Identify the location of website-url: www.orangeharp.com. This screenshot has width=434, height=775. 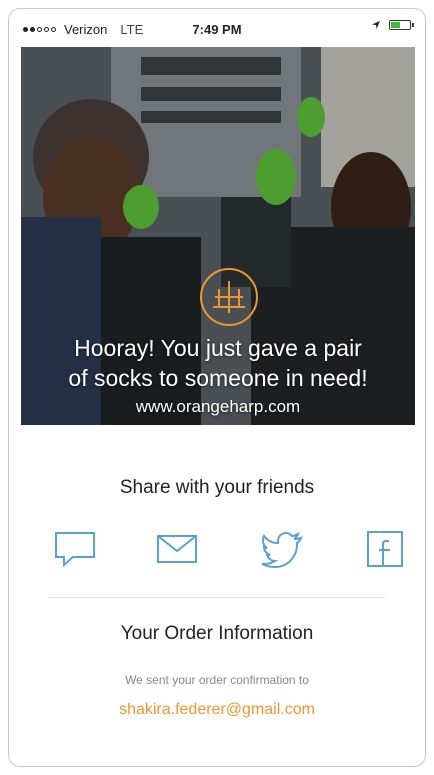
(218, 407).